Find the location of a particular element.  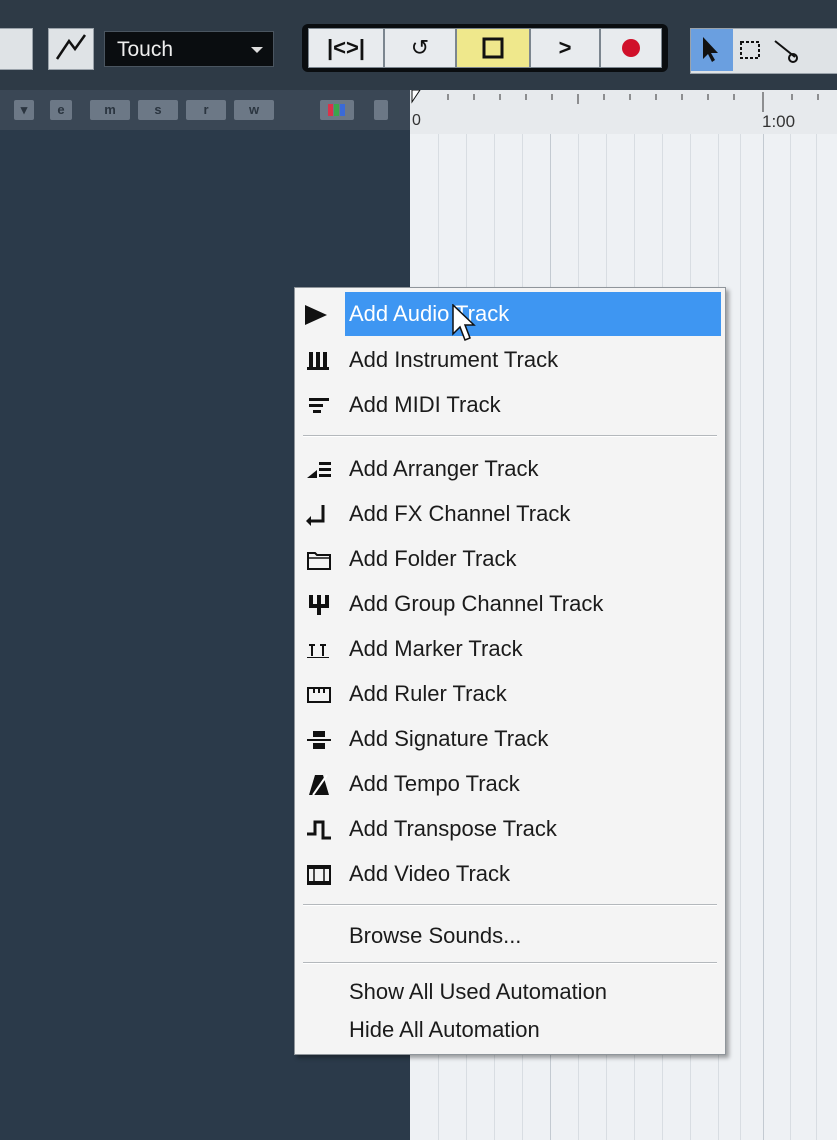

menu-item-add-group-channel-track: Add Group Channel Track is located at coordinates (510, 604).